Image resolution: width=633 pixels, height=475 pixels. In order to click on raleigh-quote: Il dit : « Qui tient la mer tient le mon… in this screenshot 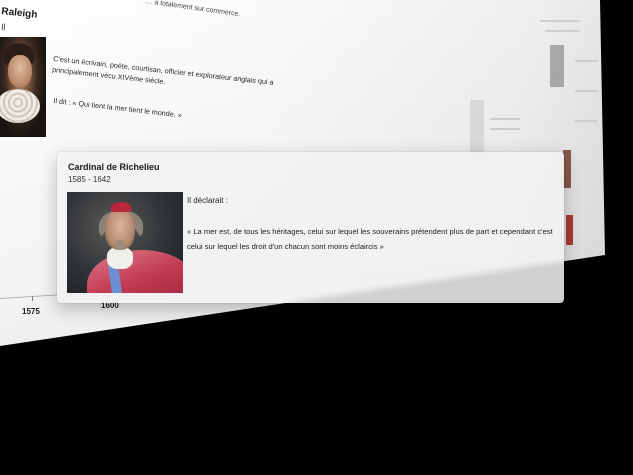, I will do `click(117, 108)`.